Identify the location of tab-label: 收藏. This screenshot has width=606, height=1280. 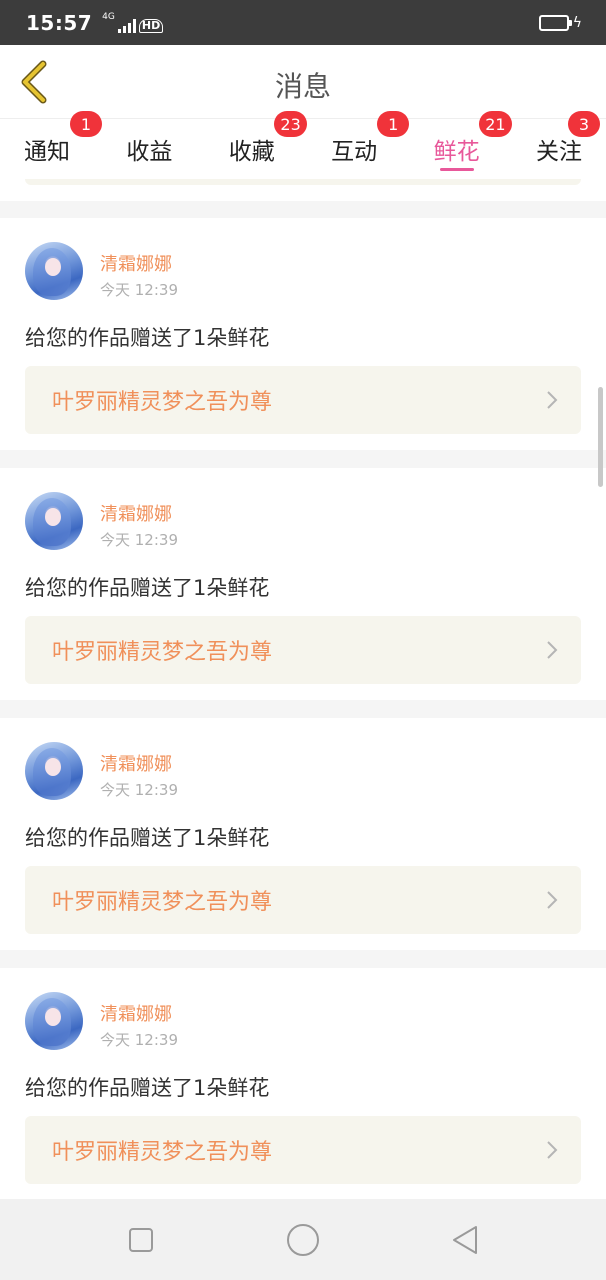
(251, 152).